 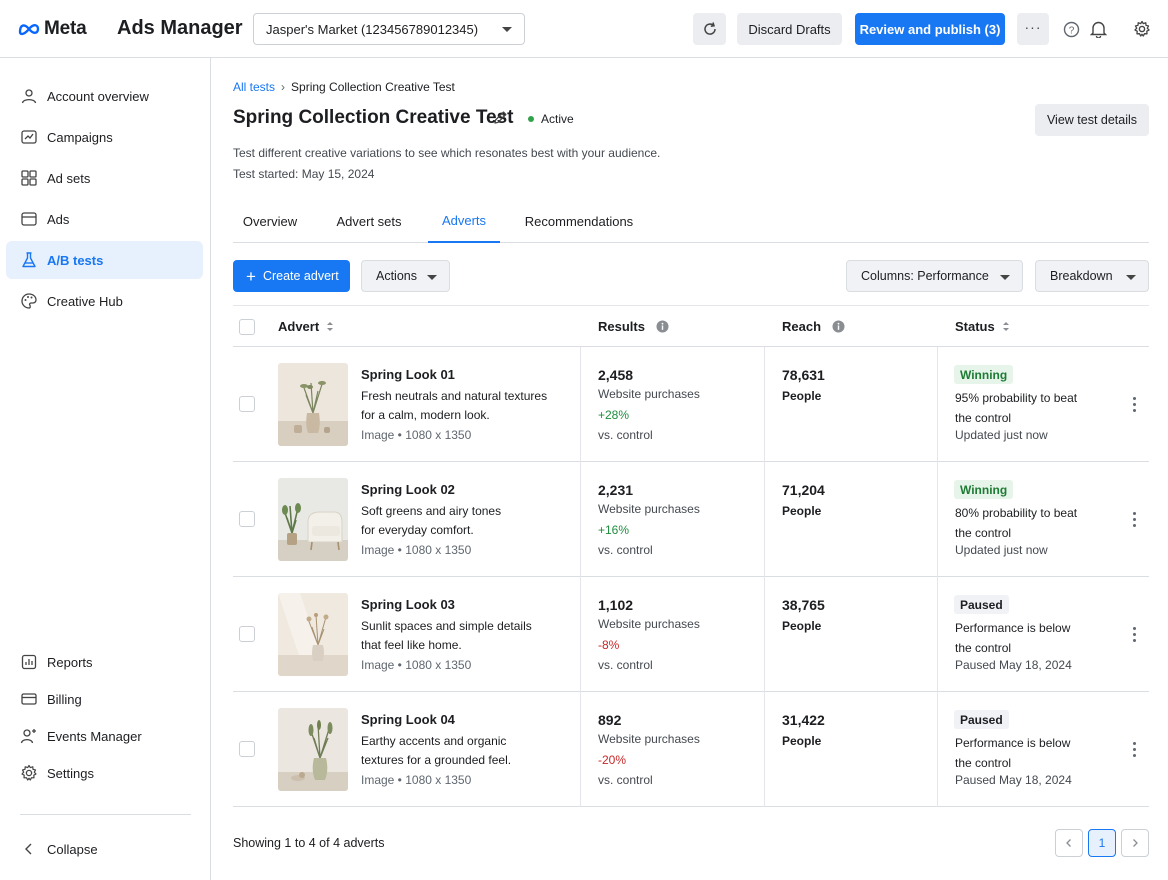 I want to click on more-options-button: ···, so click(x=1033, y=29).